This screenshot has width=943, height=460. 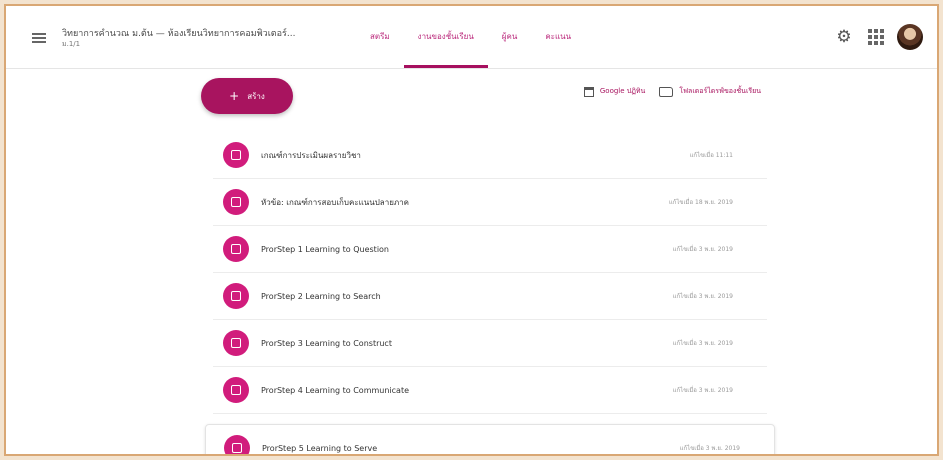 I want to click on apps-grid-icon, so click(x=876, y=37).